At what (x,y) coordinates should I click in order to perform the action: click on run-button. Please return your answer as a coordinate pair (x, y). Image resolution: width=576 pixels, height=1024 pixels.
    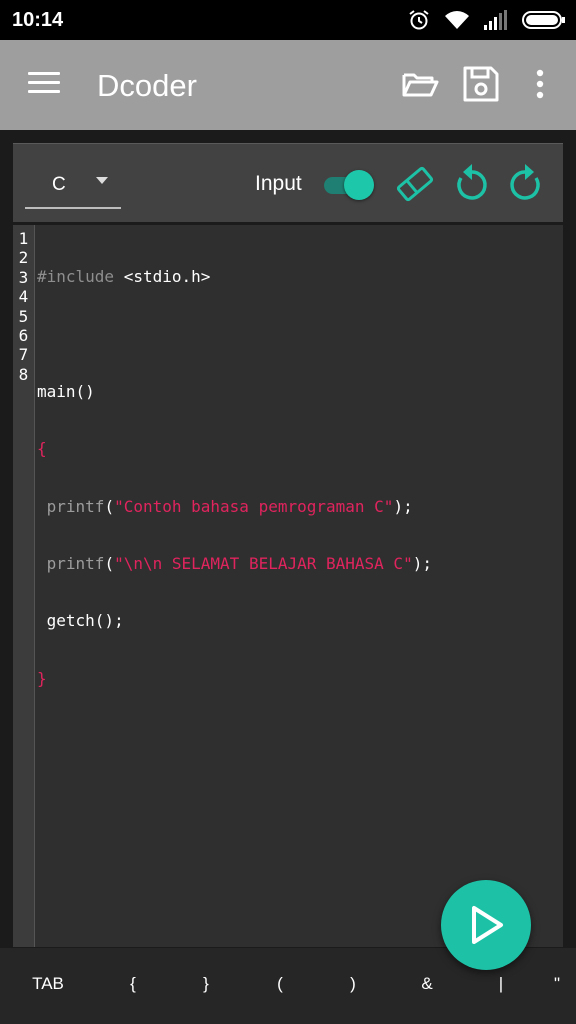
    Looking at the image, I should click on (486, 925).